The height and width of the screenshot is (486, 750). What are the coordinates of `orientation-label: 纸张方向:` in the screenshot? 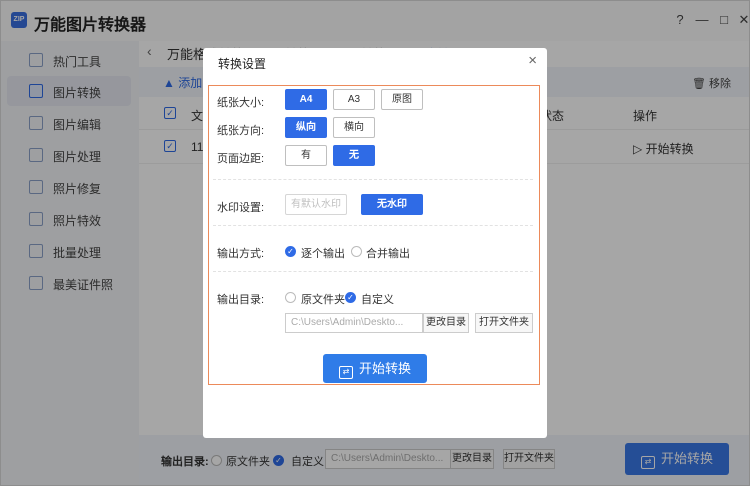 It's located at (241, 131).